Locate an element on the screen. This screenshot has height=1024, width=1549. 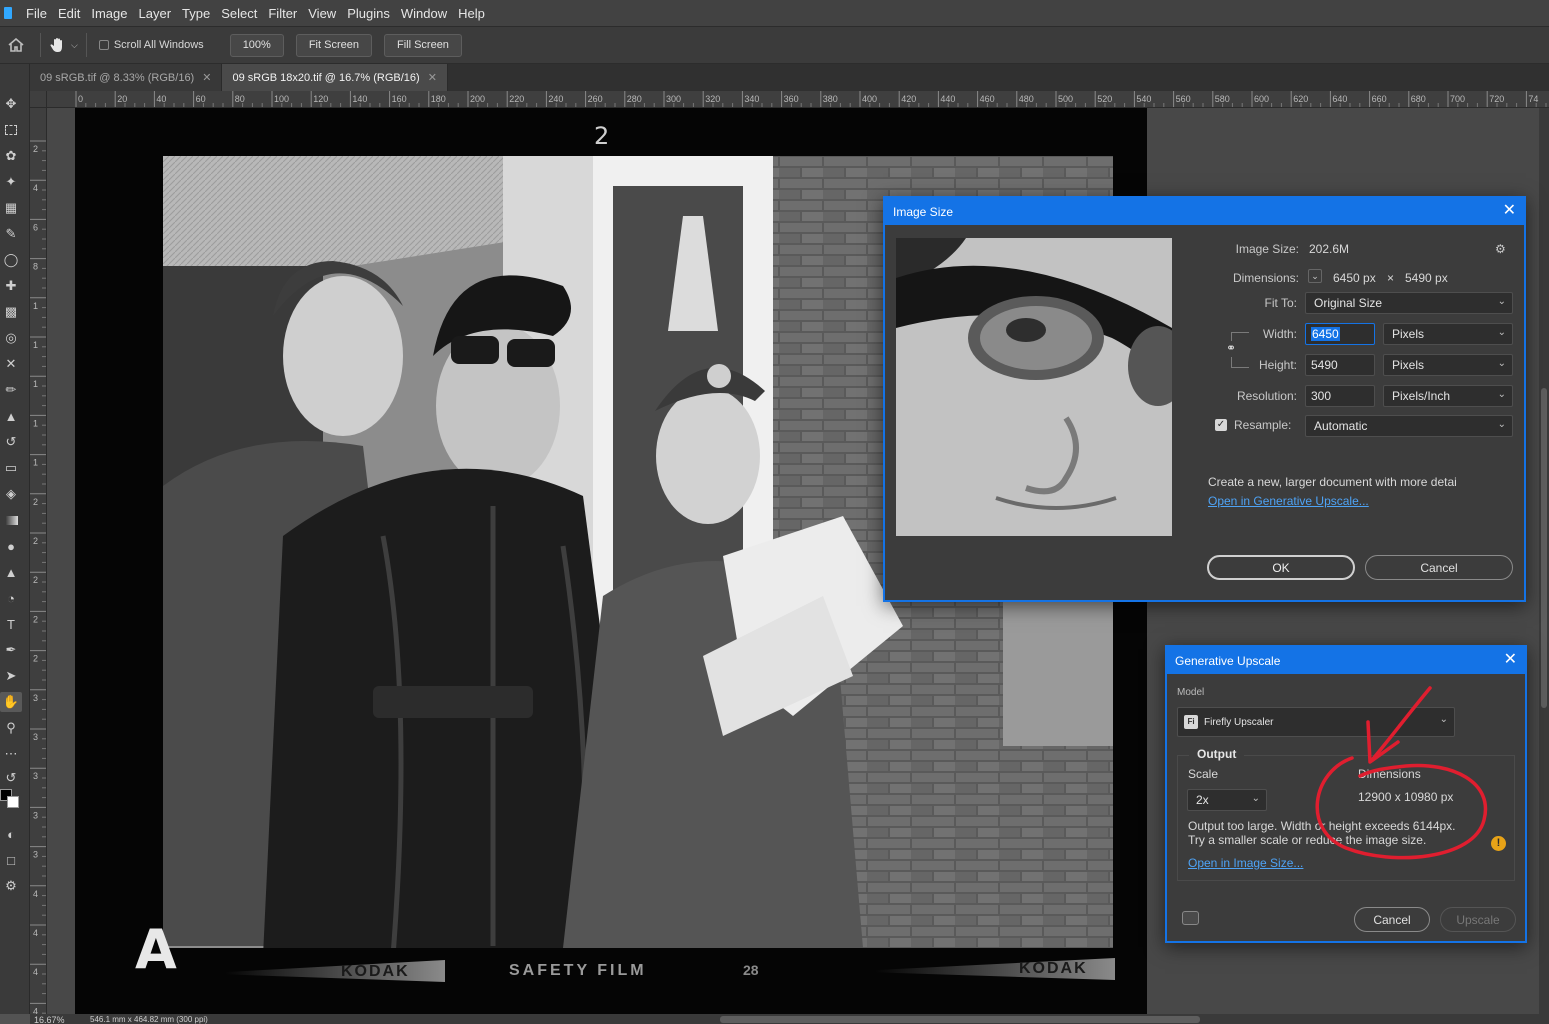
tab-label: 09 sRGB.tif @ 8.33% (RGB/16) is located at coordinates (117, 77).